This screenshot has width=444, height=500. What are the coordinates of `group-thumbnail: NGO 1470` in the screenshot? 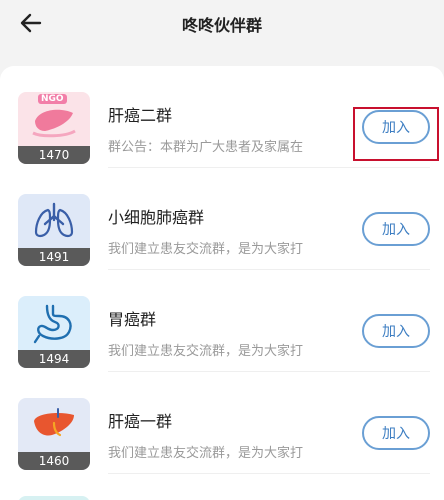 It's located at (54, 128).